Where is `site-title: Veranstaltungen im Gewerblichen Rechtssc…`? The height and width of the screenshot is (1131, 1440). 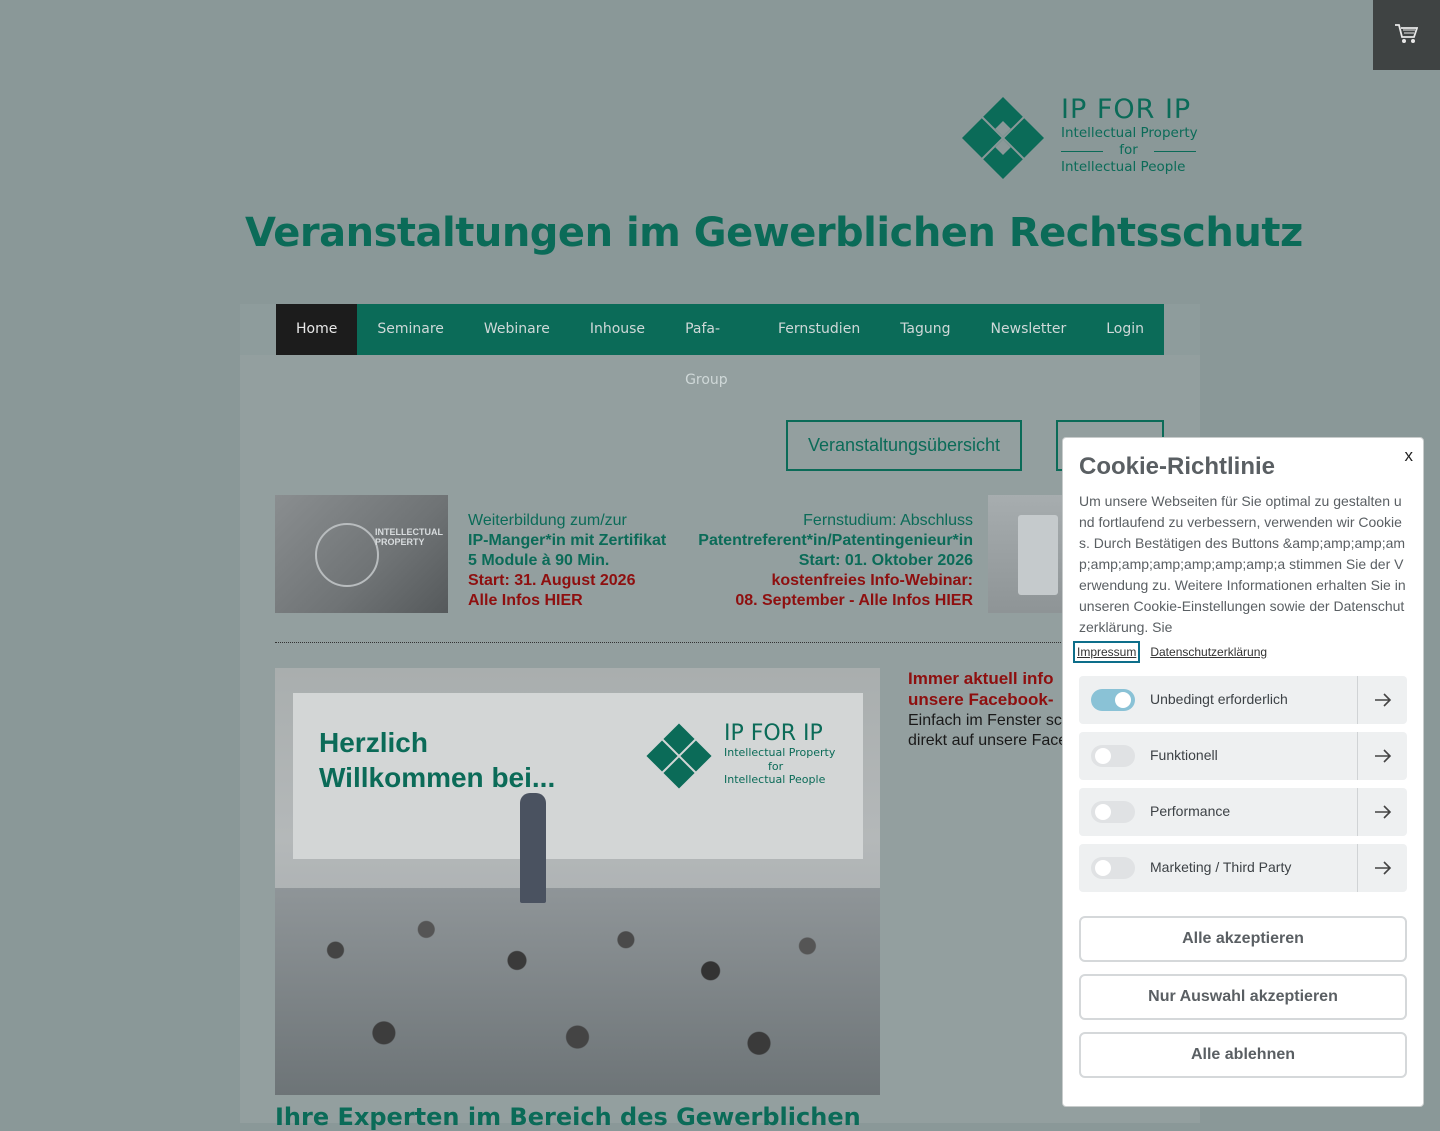 site-title: Veranstaltungen im Gewerblichen Rechtssc… is located at coordinates (774, 233).